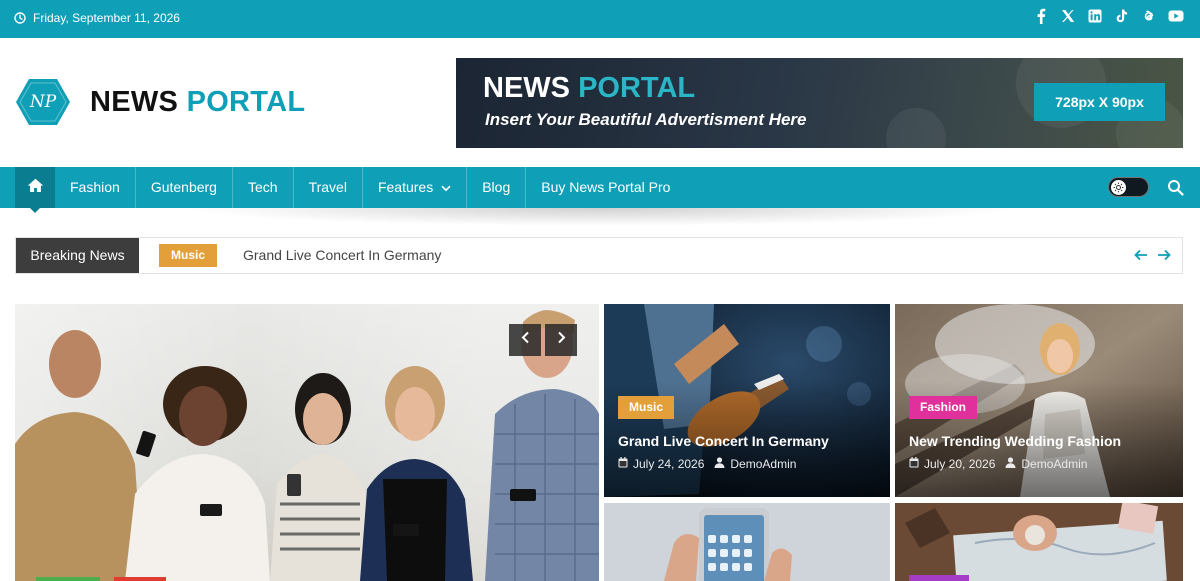 This screenshot has height=581, width=1200. What do you see at coordinates (723, 441) in the screenshot?
I see `card-title: Grand Live Concert In Germany` at bounding box center [723, 441].